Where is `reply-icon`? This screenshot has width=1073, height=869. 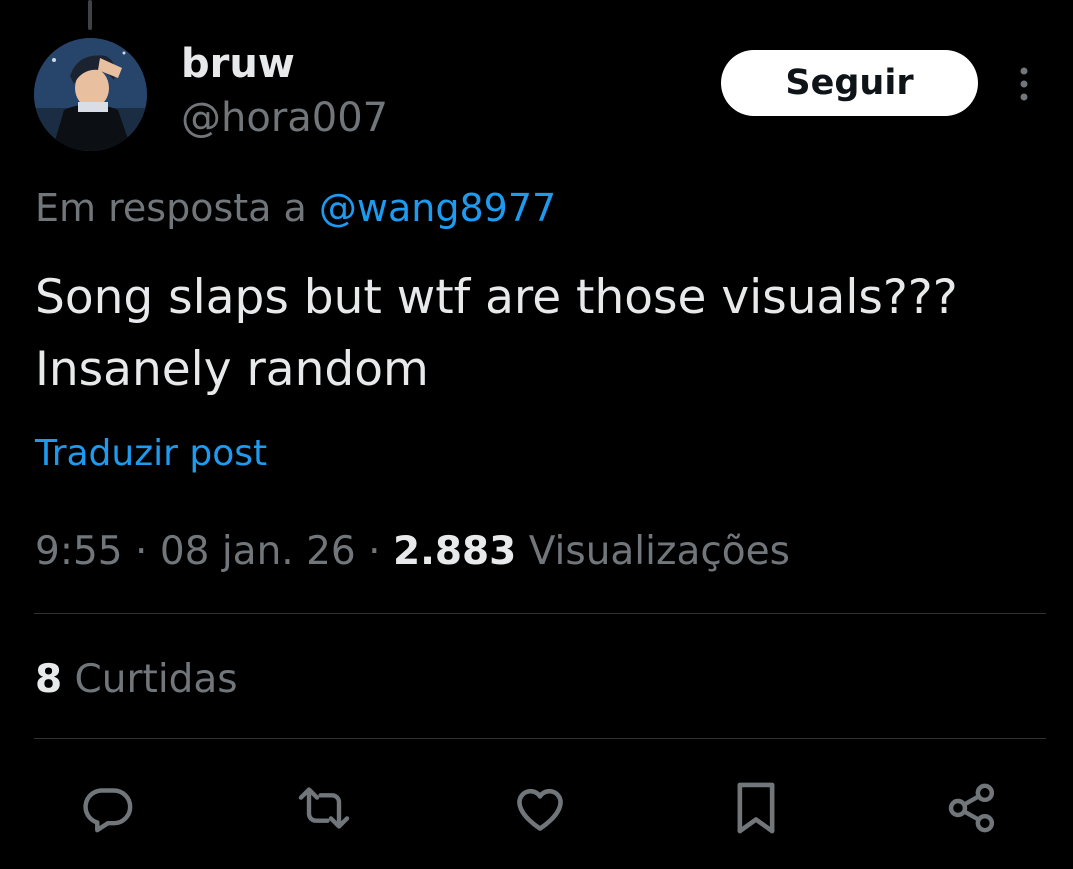 reply-icon is located at coordinates (108, 810).